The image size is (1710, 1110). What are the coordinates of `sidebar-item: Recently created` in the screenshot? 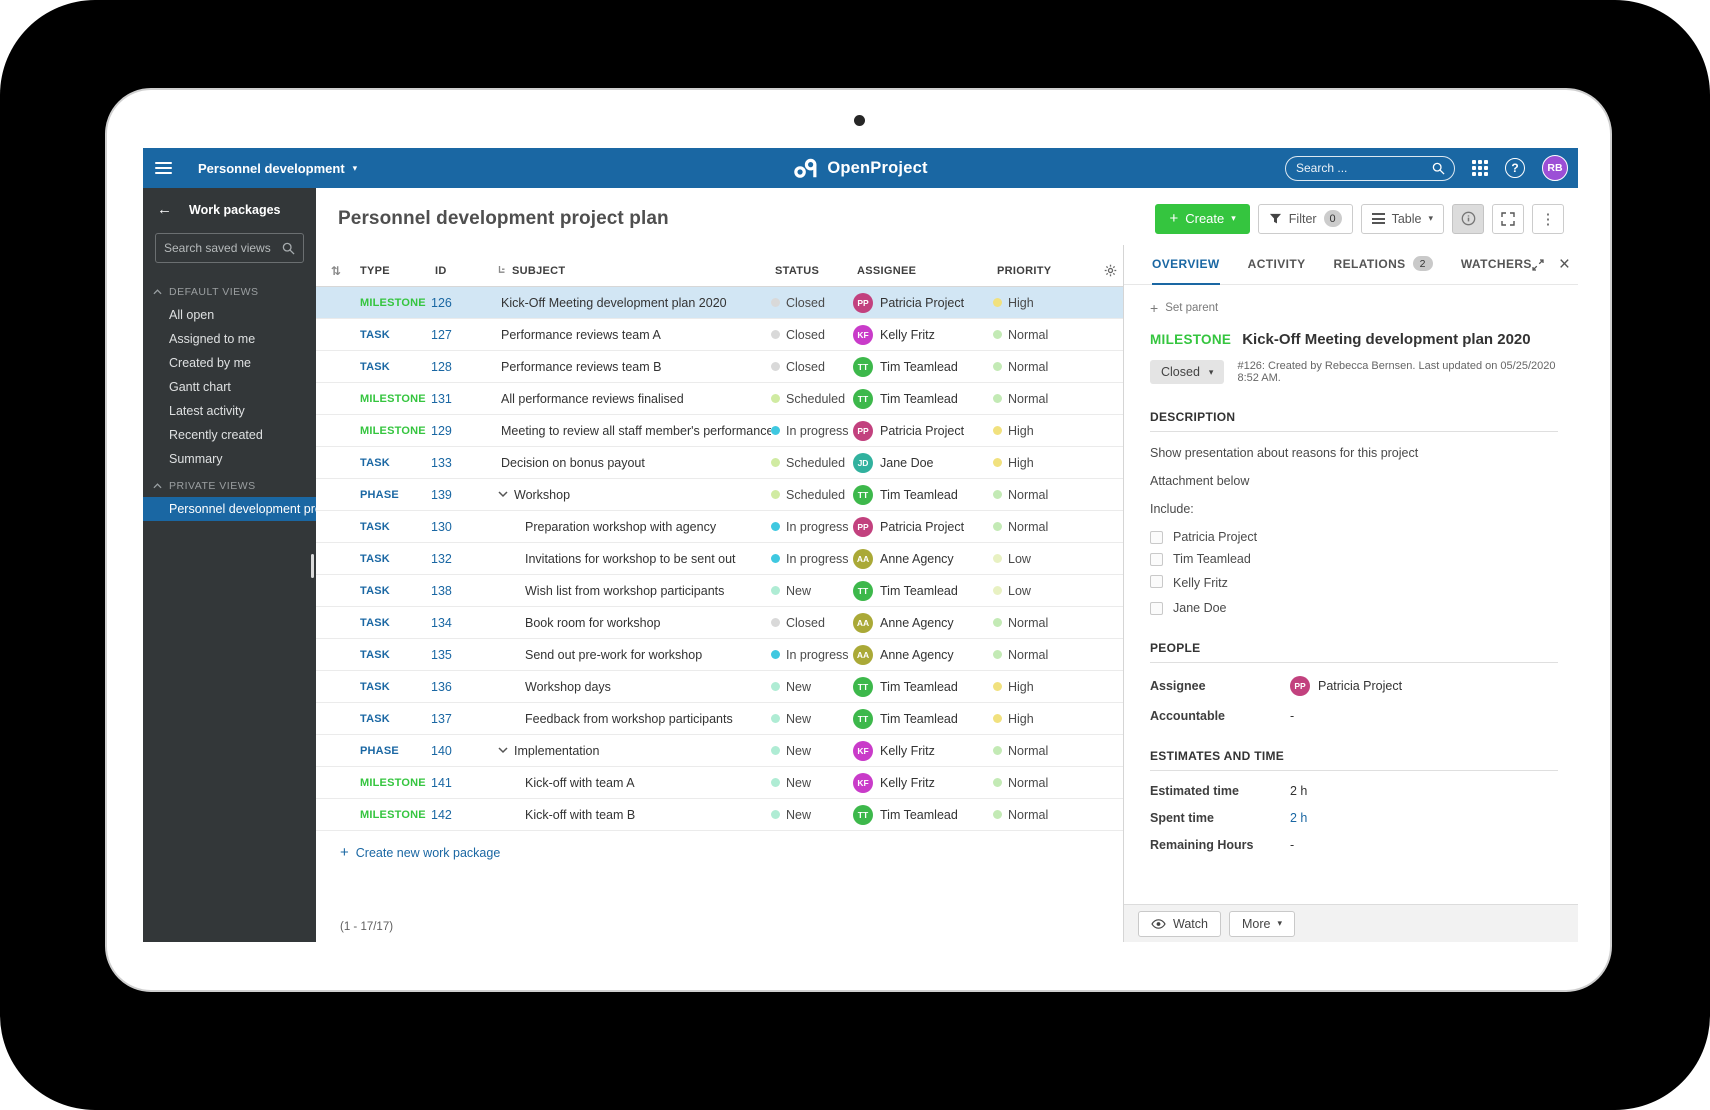 It's located at (229, 435).